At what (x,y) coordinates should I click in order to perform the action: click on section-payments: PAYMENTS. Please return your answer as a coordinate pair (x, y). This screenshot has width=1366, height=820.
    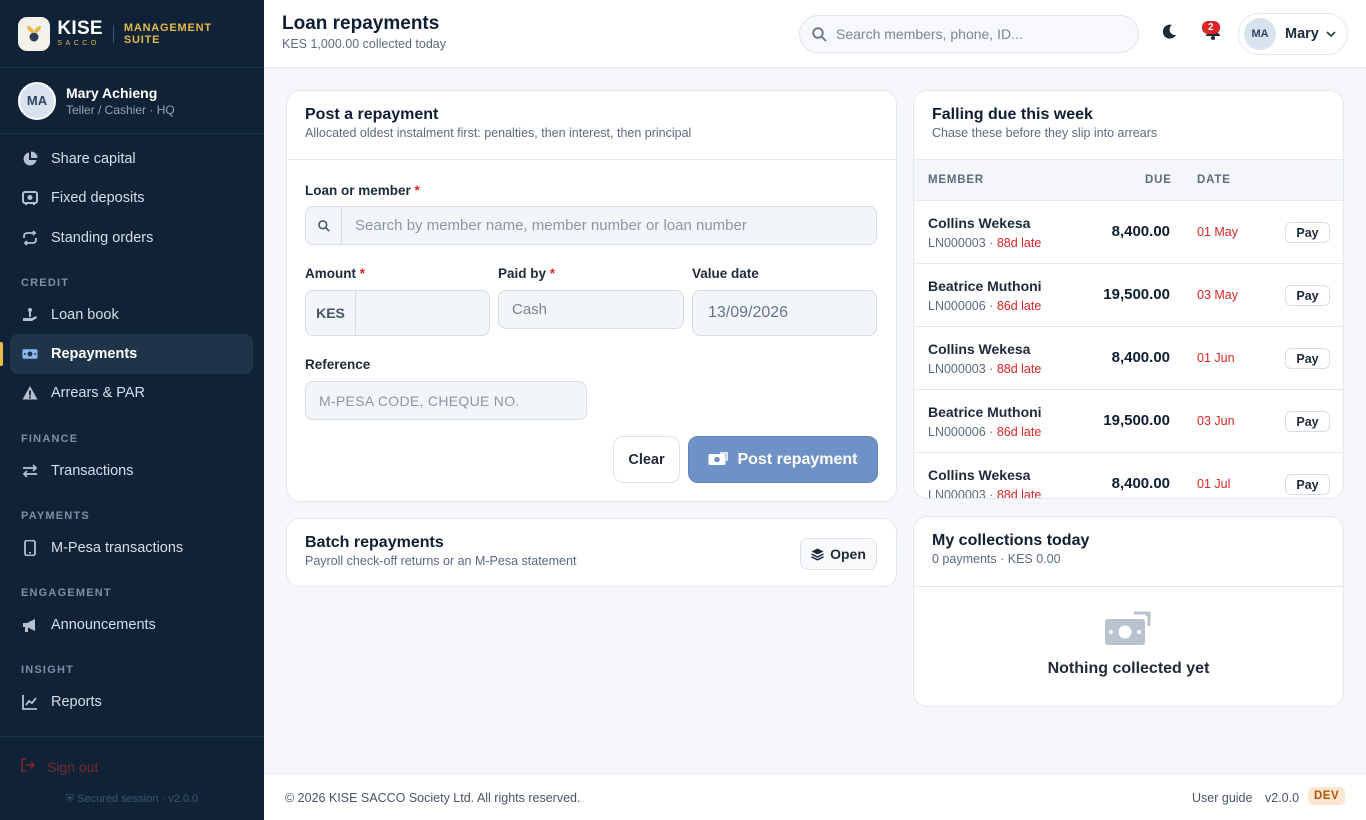
    Looking at the image, I should click on (55, 516).